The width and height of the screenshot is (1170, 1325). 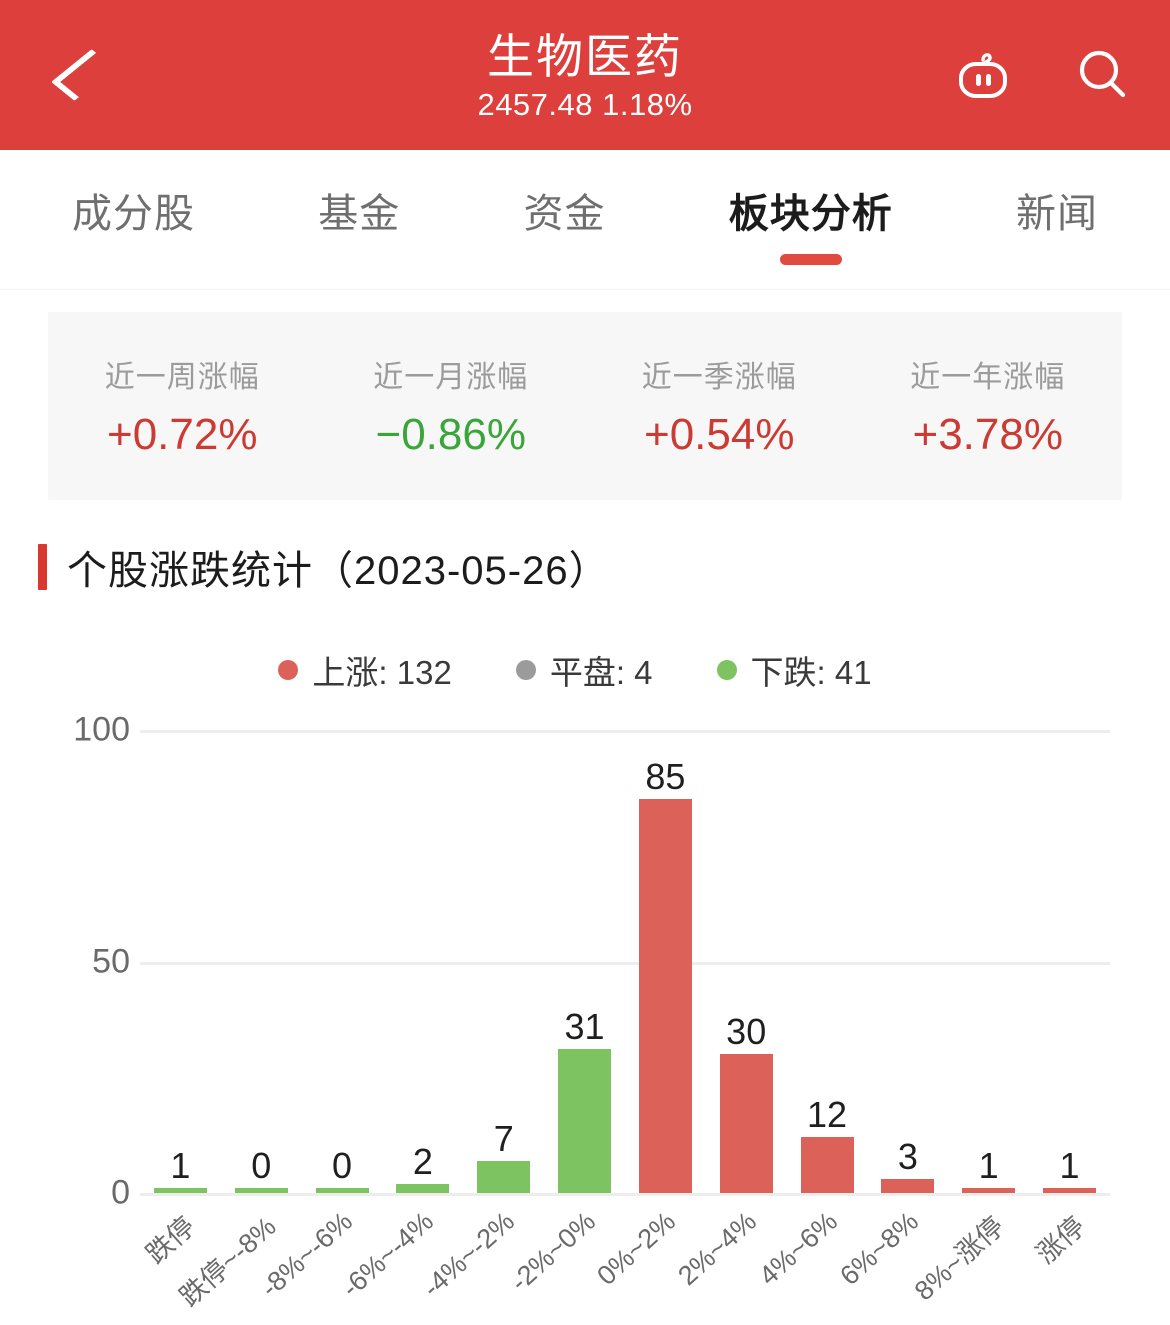 I want to click on app-header: 生物医药 2457.48 1.18%, so click(x=585, y=75).